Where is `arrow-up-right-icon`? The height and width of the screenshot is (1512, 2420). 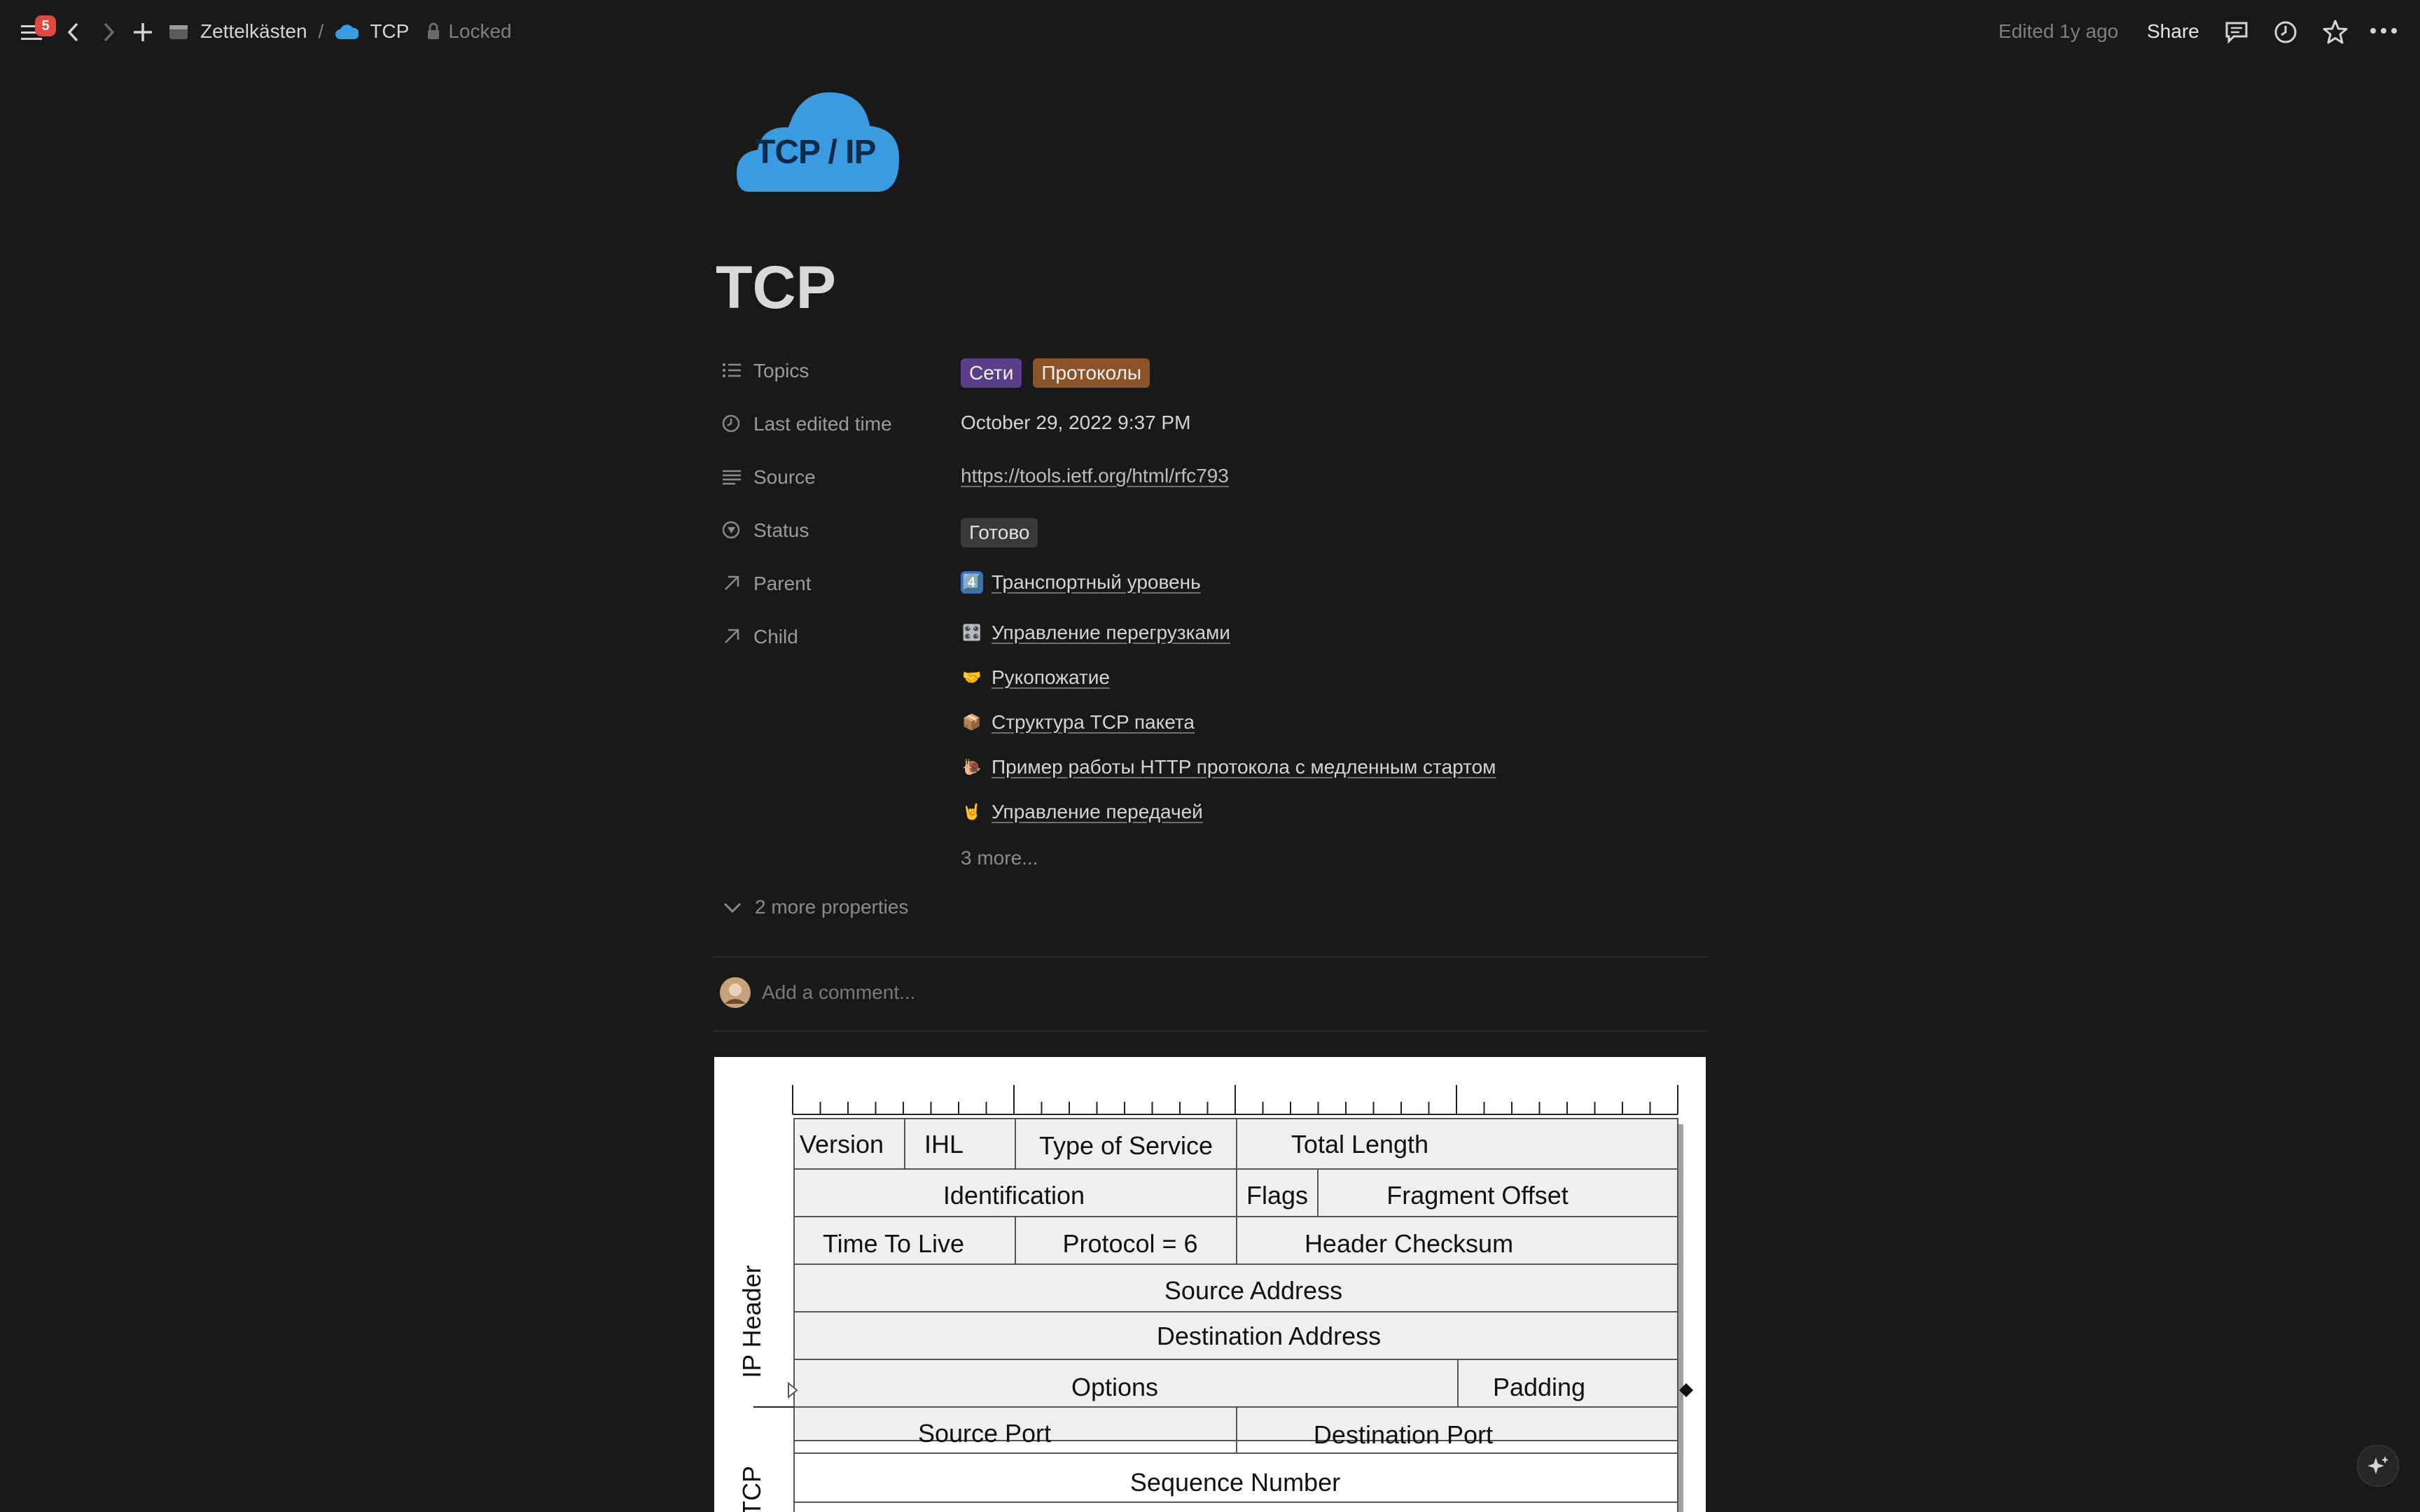
arrow-up-right-icon is located at coordinates (732, 582).